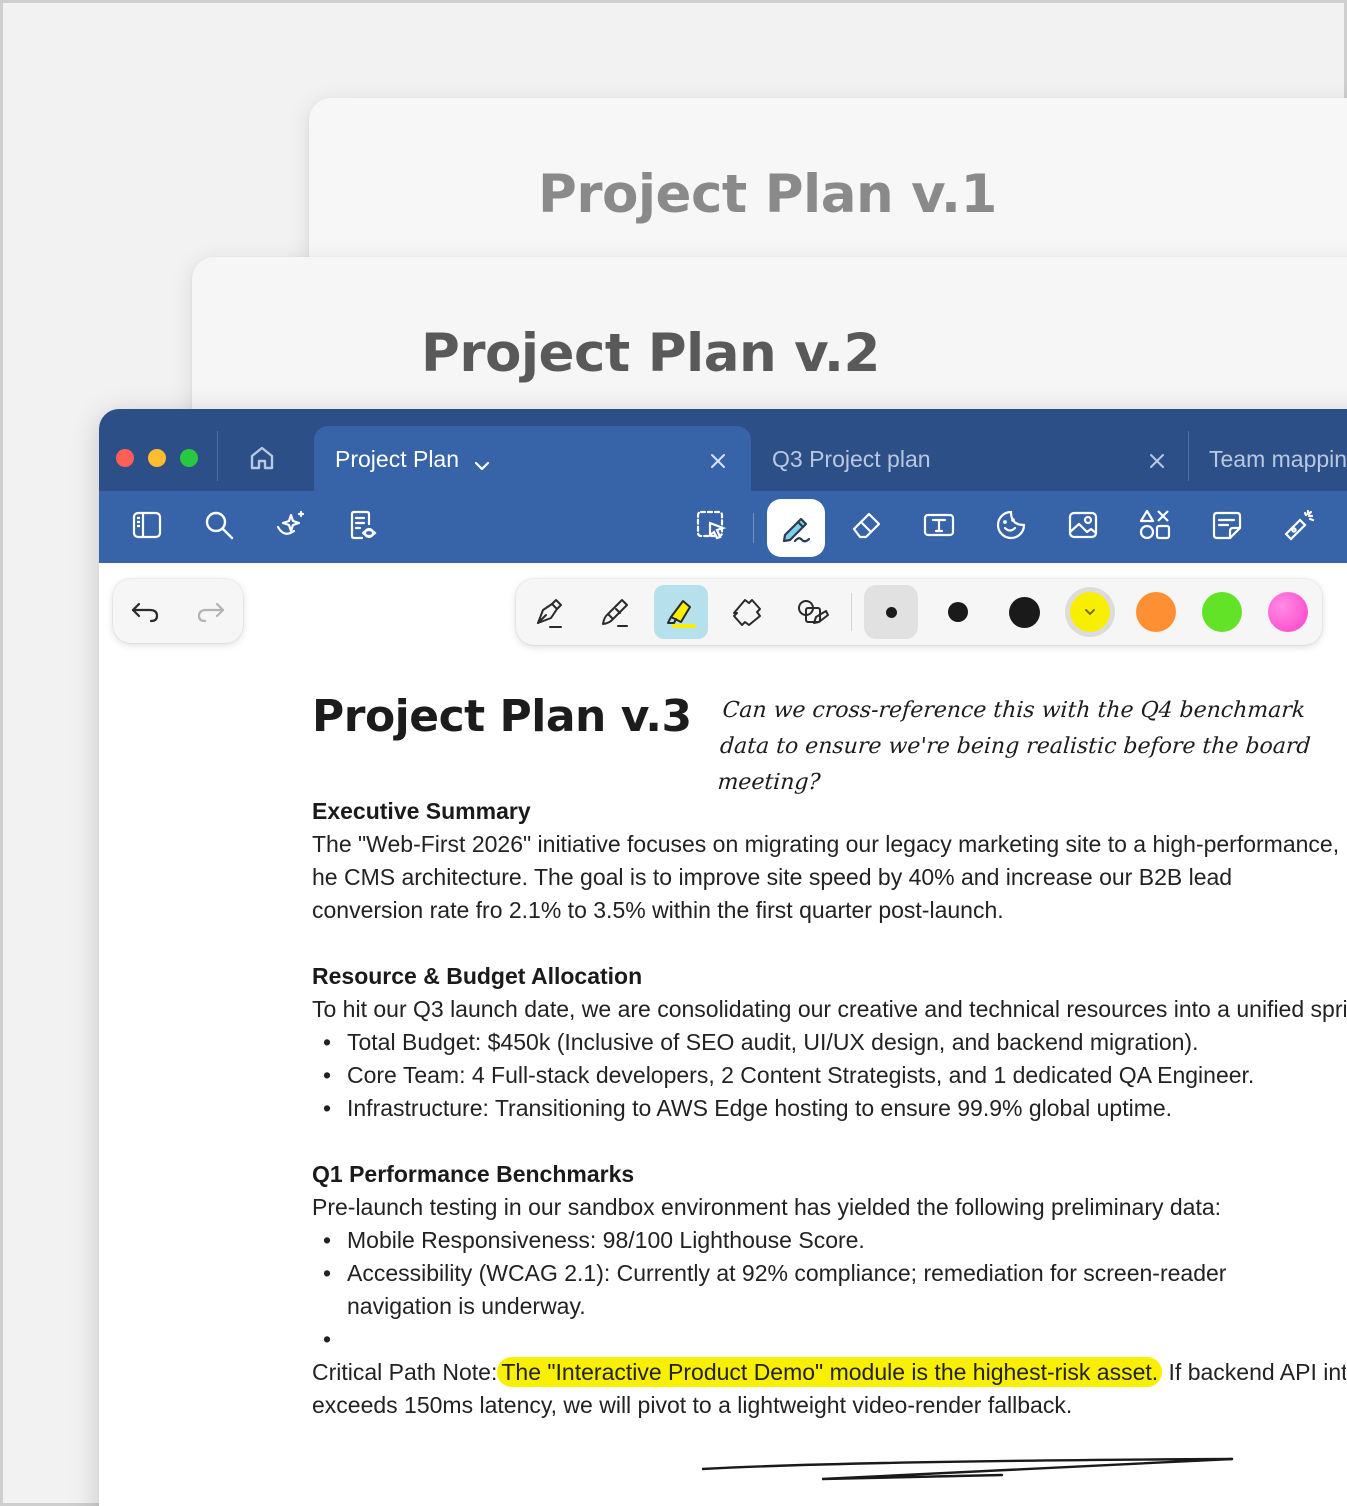 The image size is (1347, 1506). Describe the element at coordinates (477, 976) in the screenshot. I see `section-heading: Resource & Budget Allocation` at that location.